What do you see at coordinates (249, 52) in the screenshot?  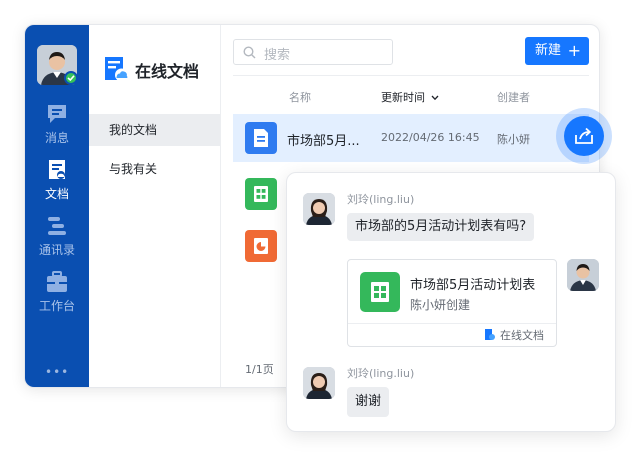 I see `search-icon` at bounding box center [249, 52].